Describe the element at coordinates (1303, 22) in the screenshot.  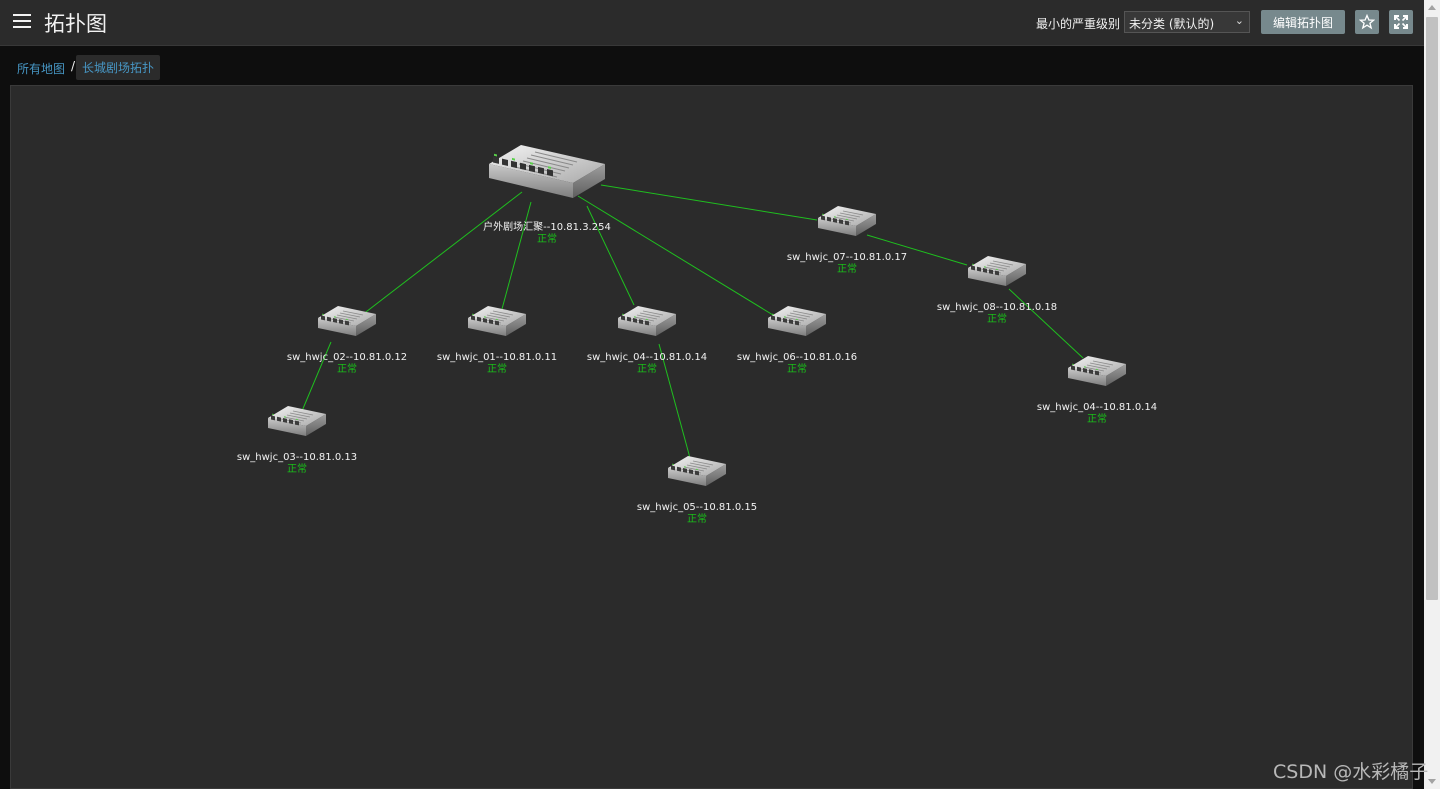
I see `edit-map-button: 编辑拓扑图` at that location.